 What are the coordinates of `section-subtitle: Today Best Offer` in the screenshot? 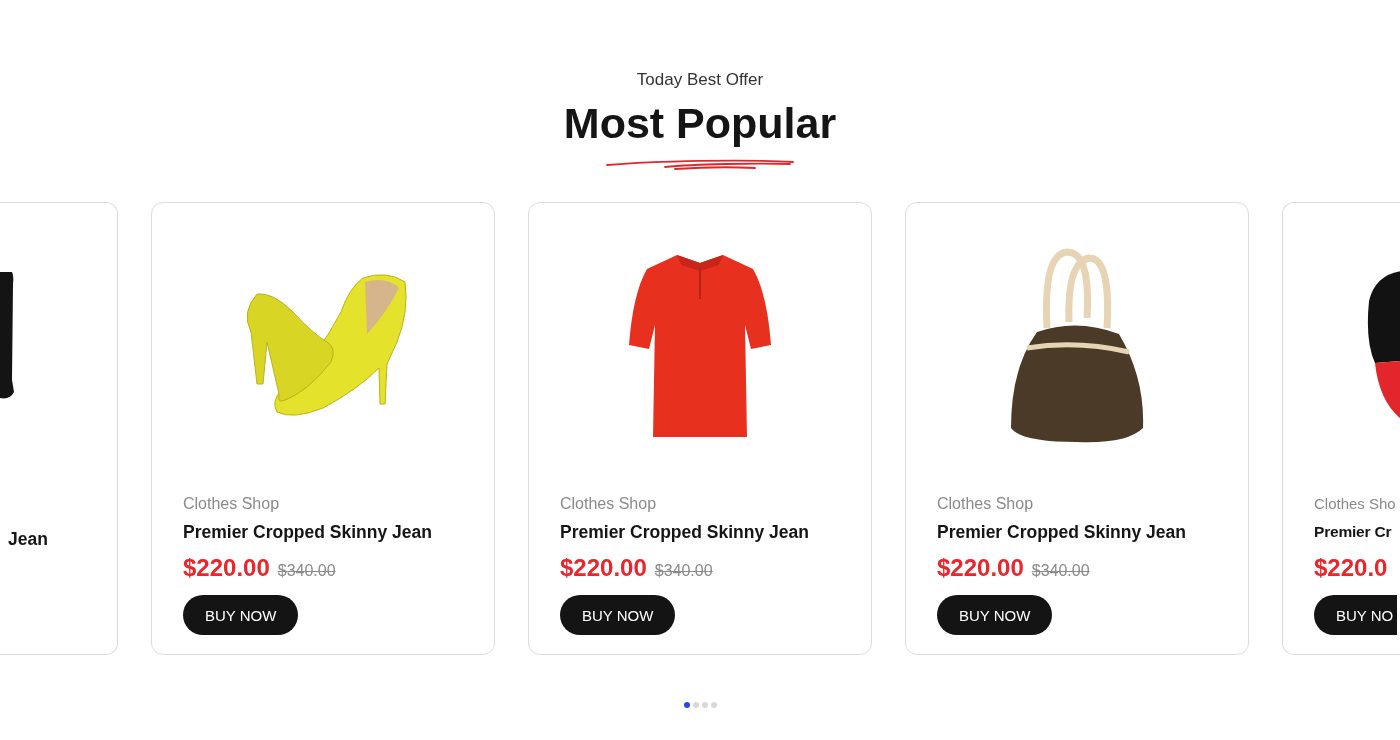 It's located at (700, 80).